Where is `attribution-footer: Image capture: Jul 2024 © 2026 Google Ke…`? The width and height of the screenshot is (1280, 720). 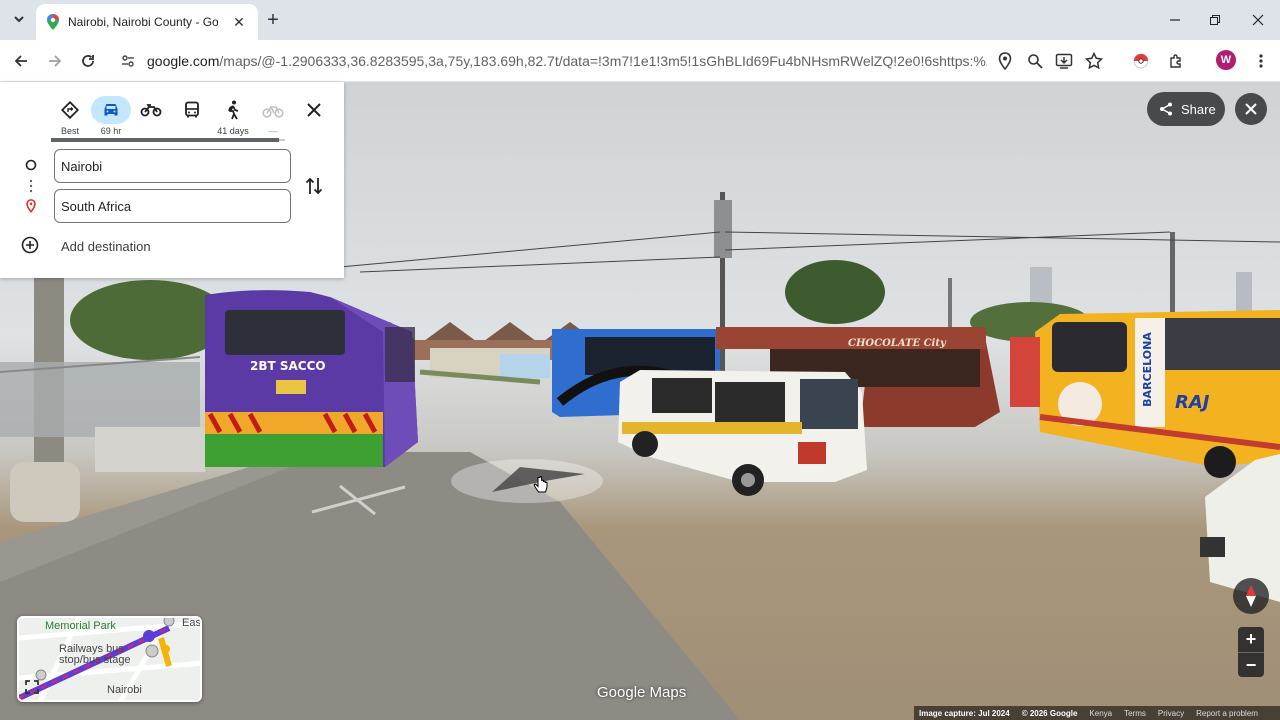 attribution-footer: Image capture: Jul 2024 © 2026 Google Ke… is located at coordinates (1097, 713).